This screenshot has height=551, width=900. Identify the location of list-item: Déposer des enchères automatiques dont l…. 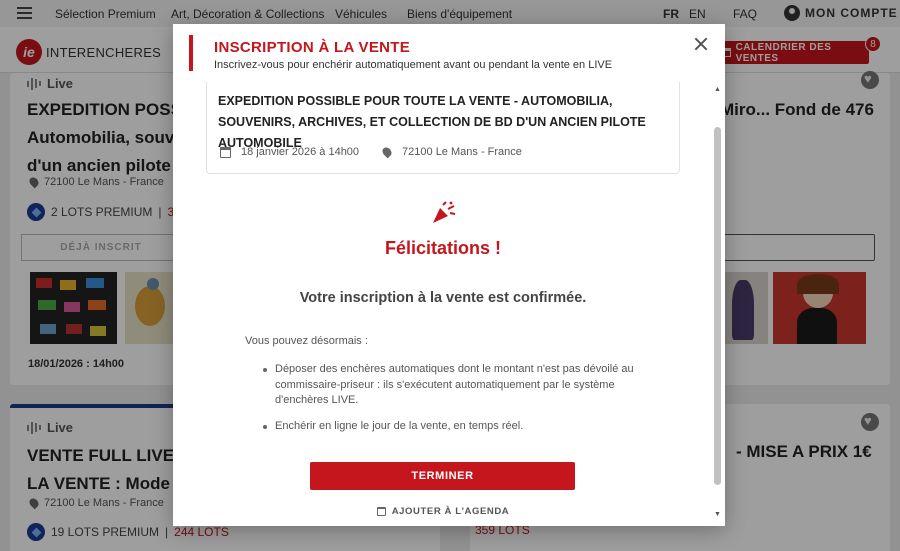
(451, 385).